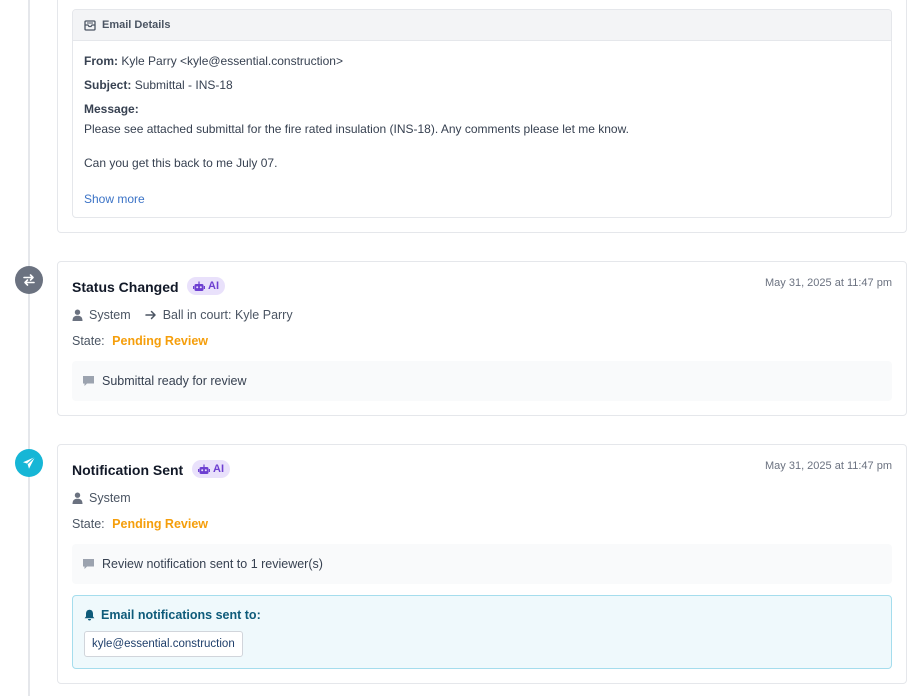  I want to click on email-details-header: Email Details, so click(482, 25).